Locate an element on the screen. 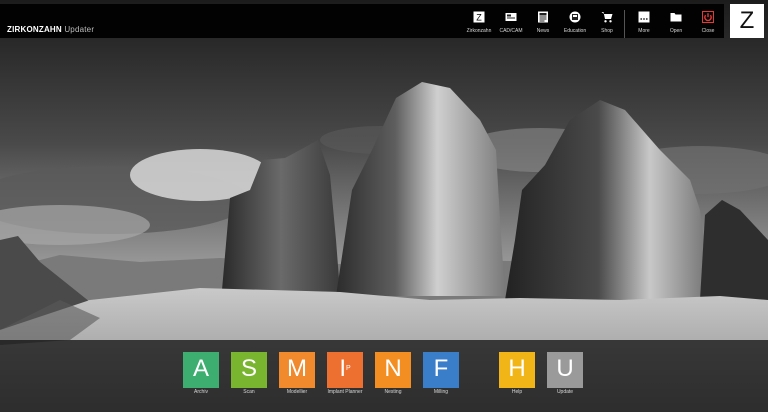 The height and width of the screenshot is (412, 768). newspaper-icon is located at coordinates (543, 17).